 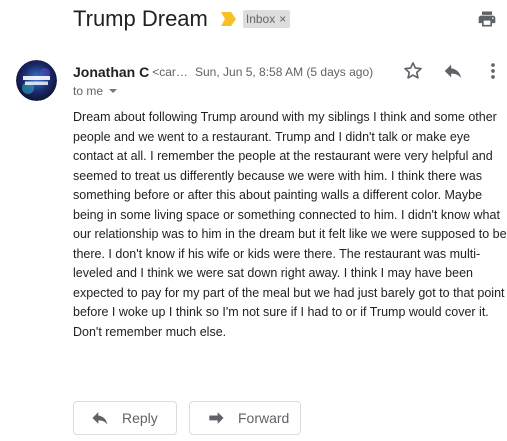 I want to click on star-icon, so click(x=413, y=71).